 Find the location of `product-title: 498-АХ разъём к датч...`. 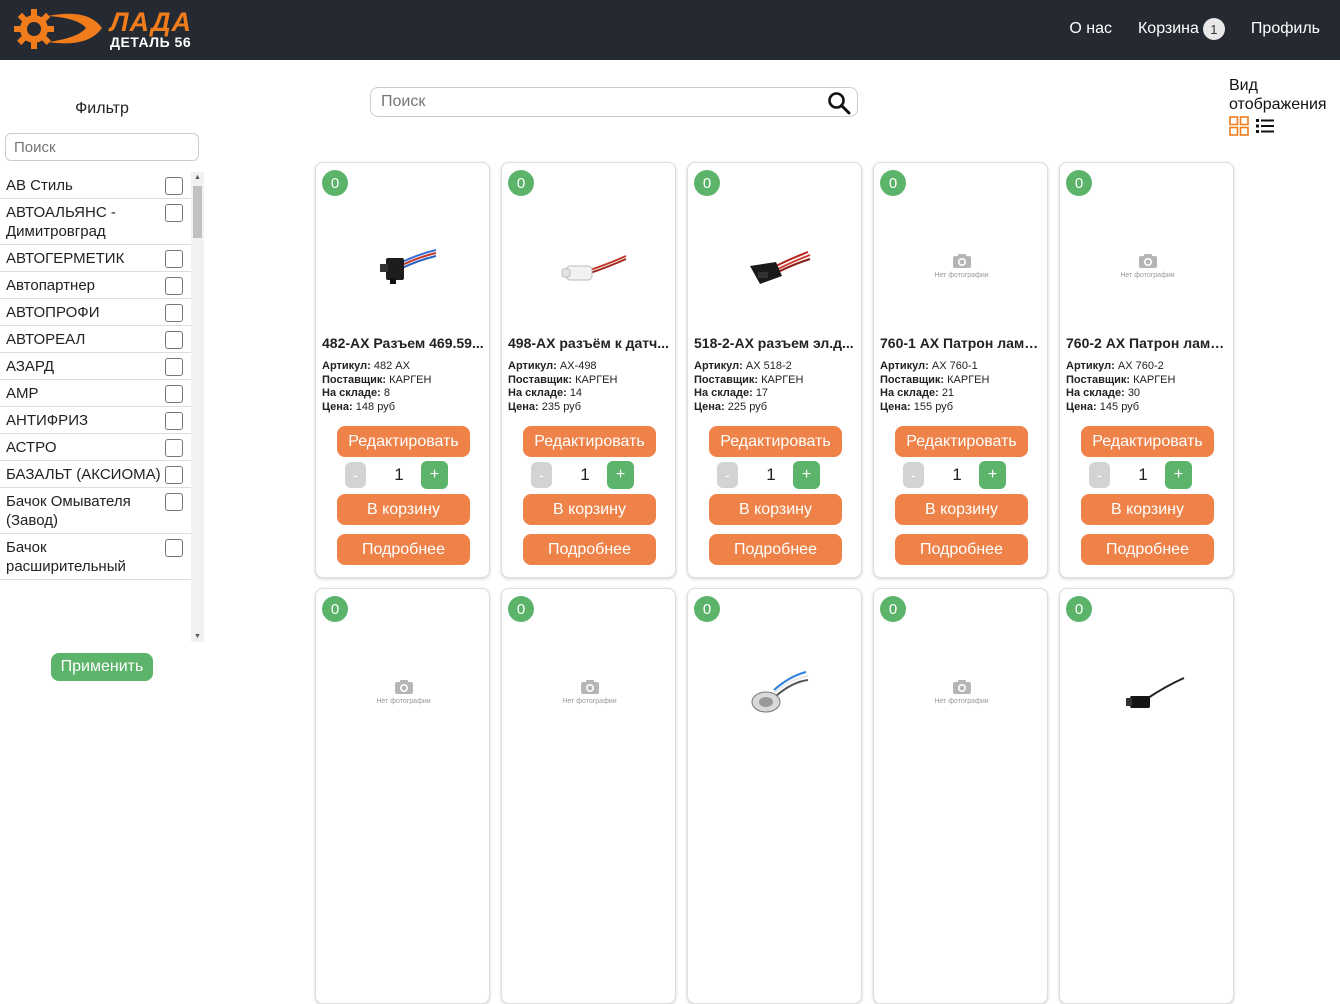

product-title: 498-АХ разъём к датч... is located at coordinates (590, 343).